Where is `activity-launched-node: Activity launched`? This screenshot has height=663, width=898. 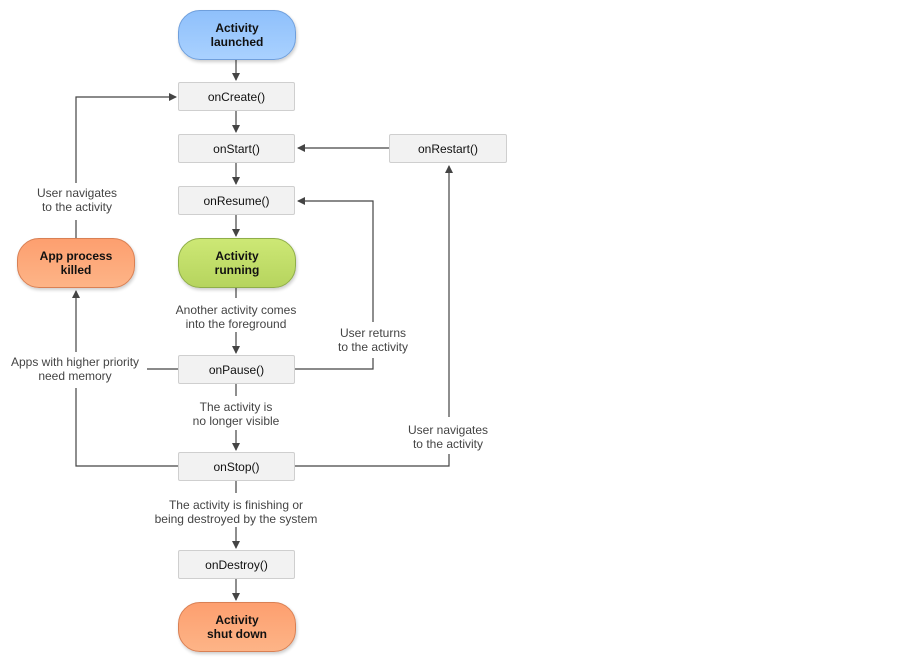
activity-launched-node: Activity launched is located at coordinates (237, 35).